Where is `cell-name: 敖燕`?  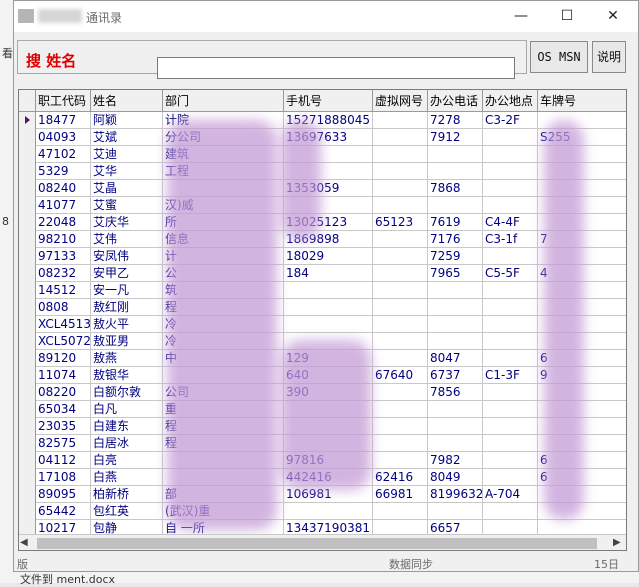 cell-name: 敖燕 is located at coordinates (127, 358).